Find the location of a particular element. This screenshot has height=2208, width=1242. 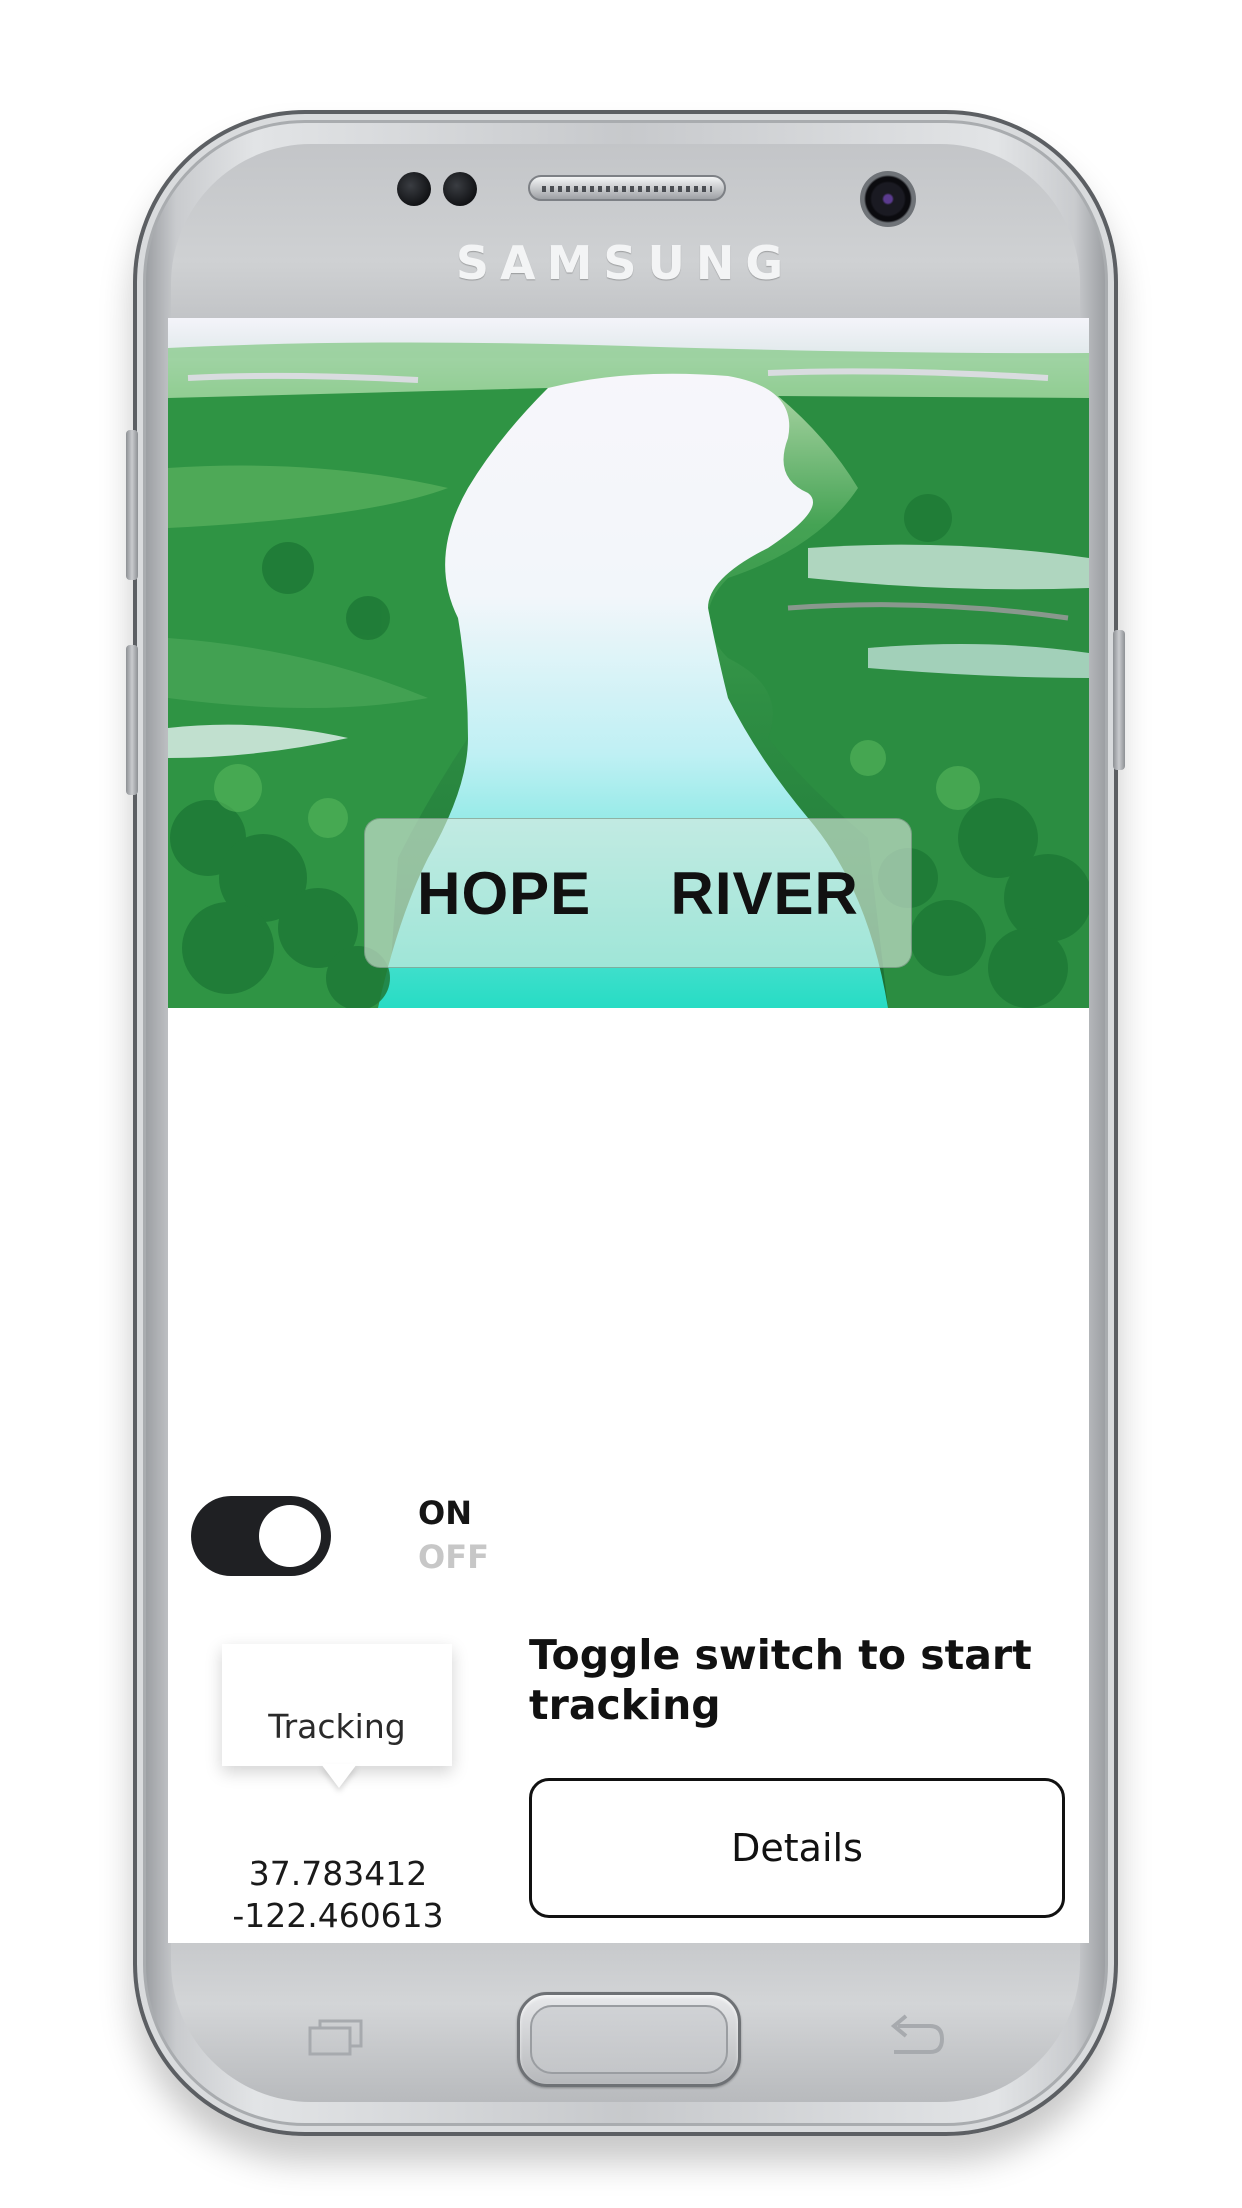

instruction-text: Toggle switch to start tracking is located at coordinates (780, 1680).